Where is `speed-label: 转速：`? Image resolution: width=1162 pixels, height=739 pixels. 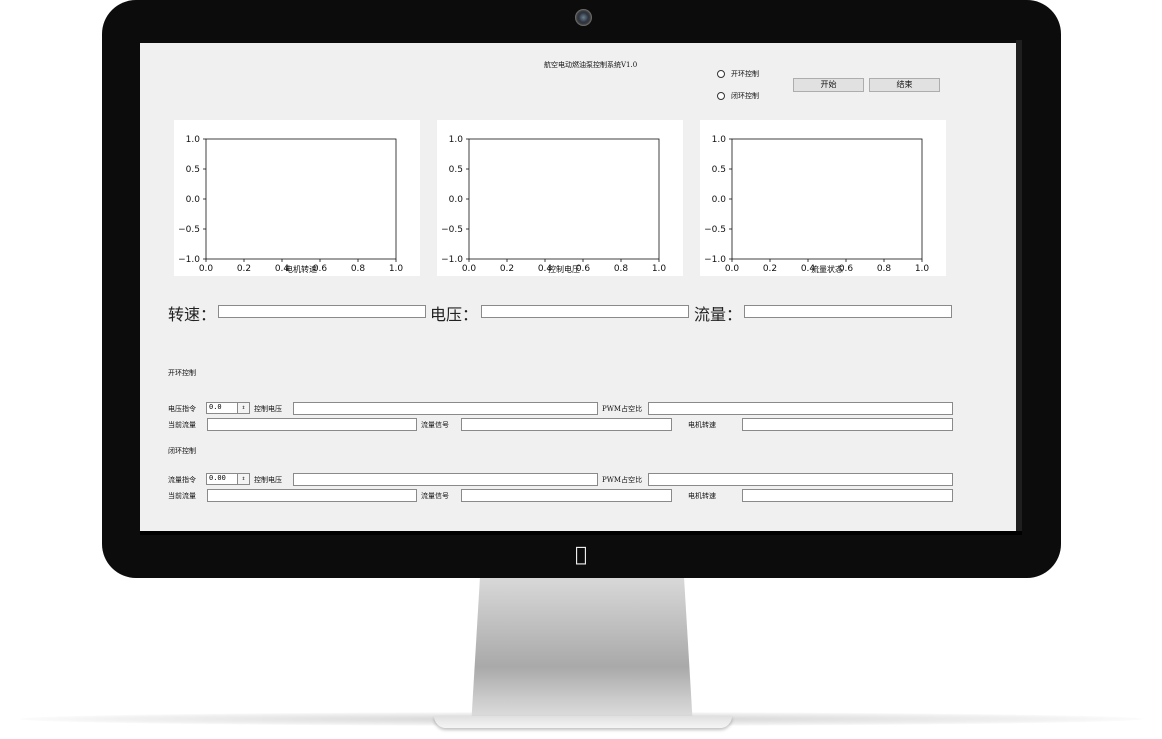
speed-label: 转速： is located at coordinates (192, 314).